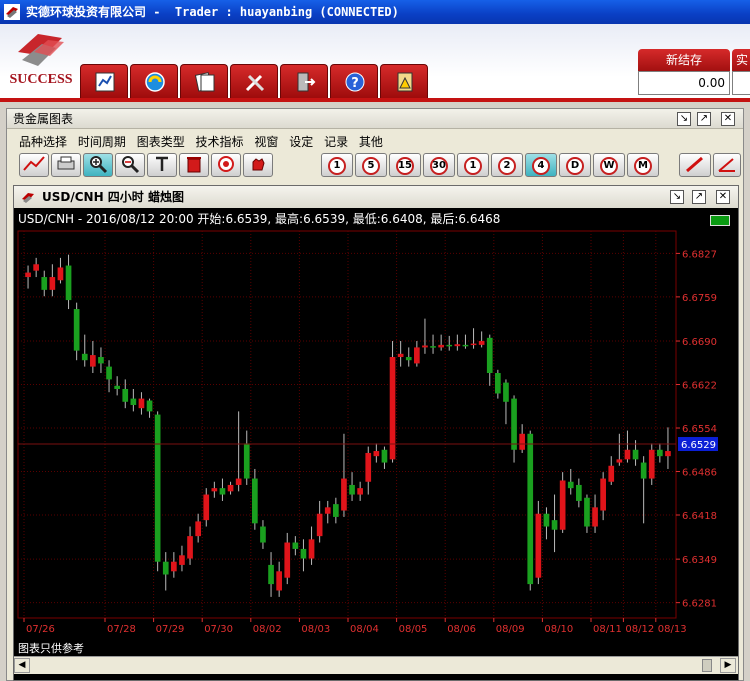  What do you see at coordinates (51, 648) in the screenshot?
I see `chart-disclaimer: 图表只供参考` at bounding box center [51, 648].